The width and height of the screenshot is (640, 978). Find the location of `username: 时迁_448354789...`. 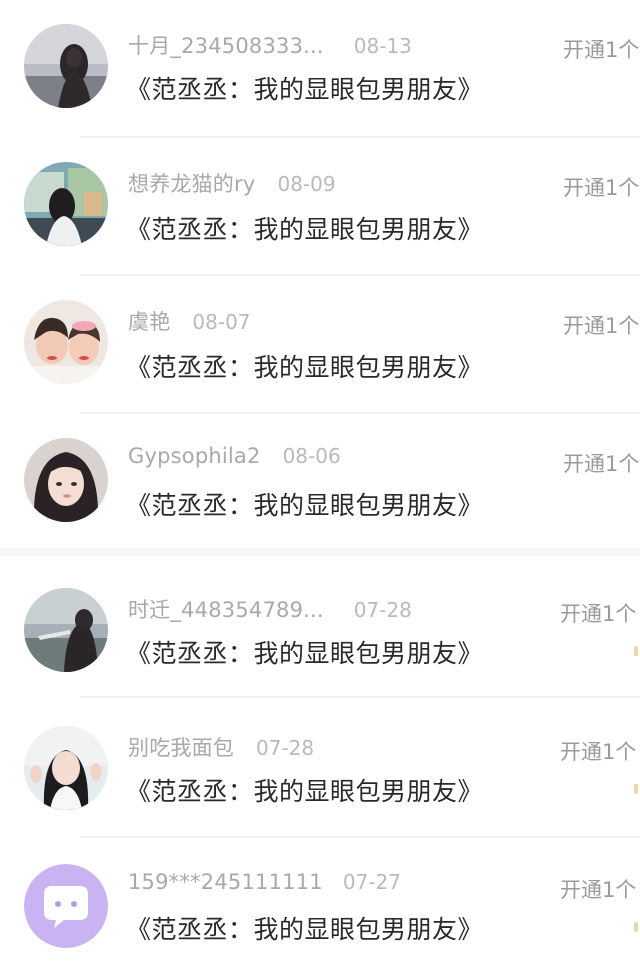

username: 时迁_448354789... is located at coordinates (226, 609).